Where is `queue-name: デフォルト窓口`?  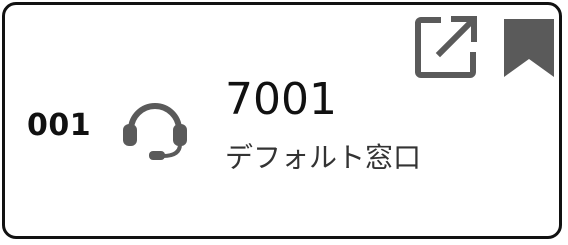 queue-name: デフォルト窓口 is located at coordinates (323, 157).